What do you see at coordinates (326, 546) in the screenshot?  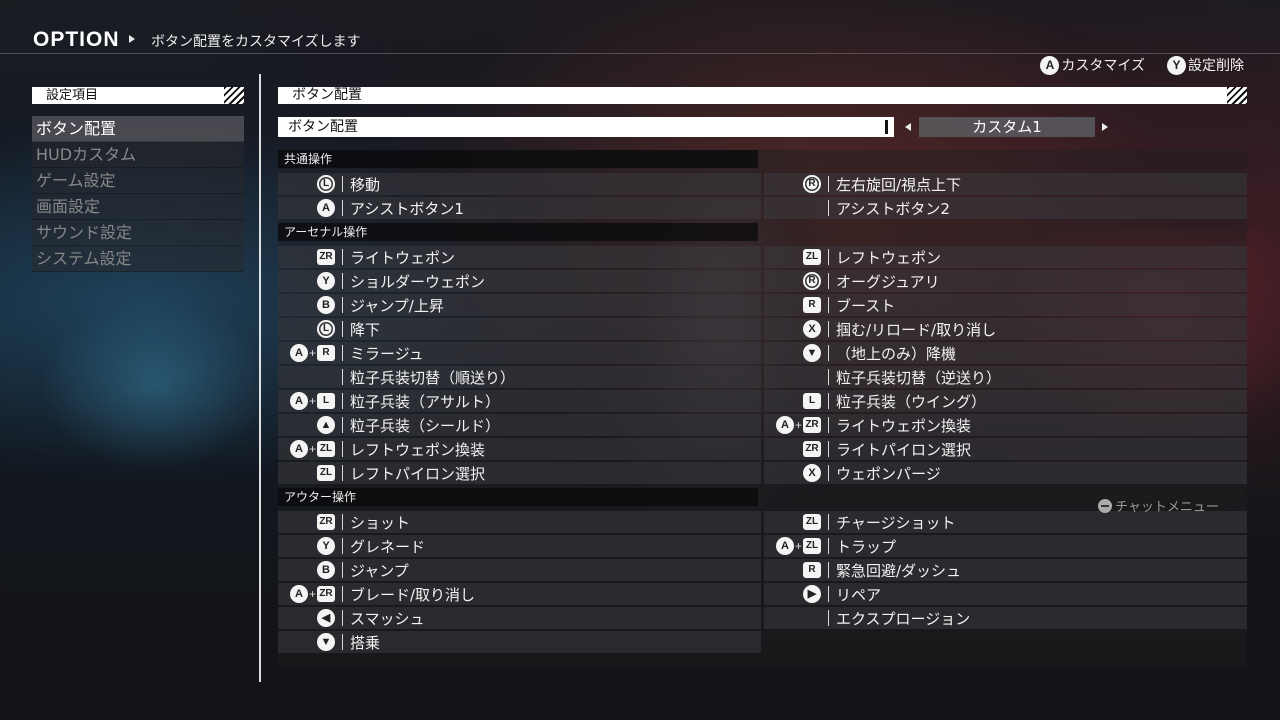 I see `face-button-icon: Y` at bounding box center [326, 546].